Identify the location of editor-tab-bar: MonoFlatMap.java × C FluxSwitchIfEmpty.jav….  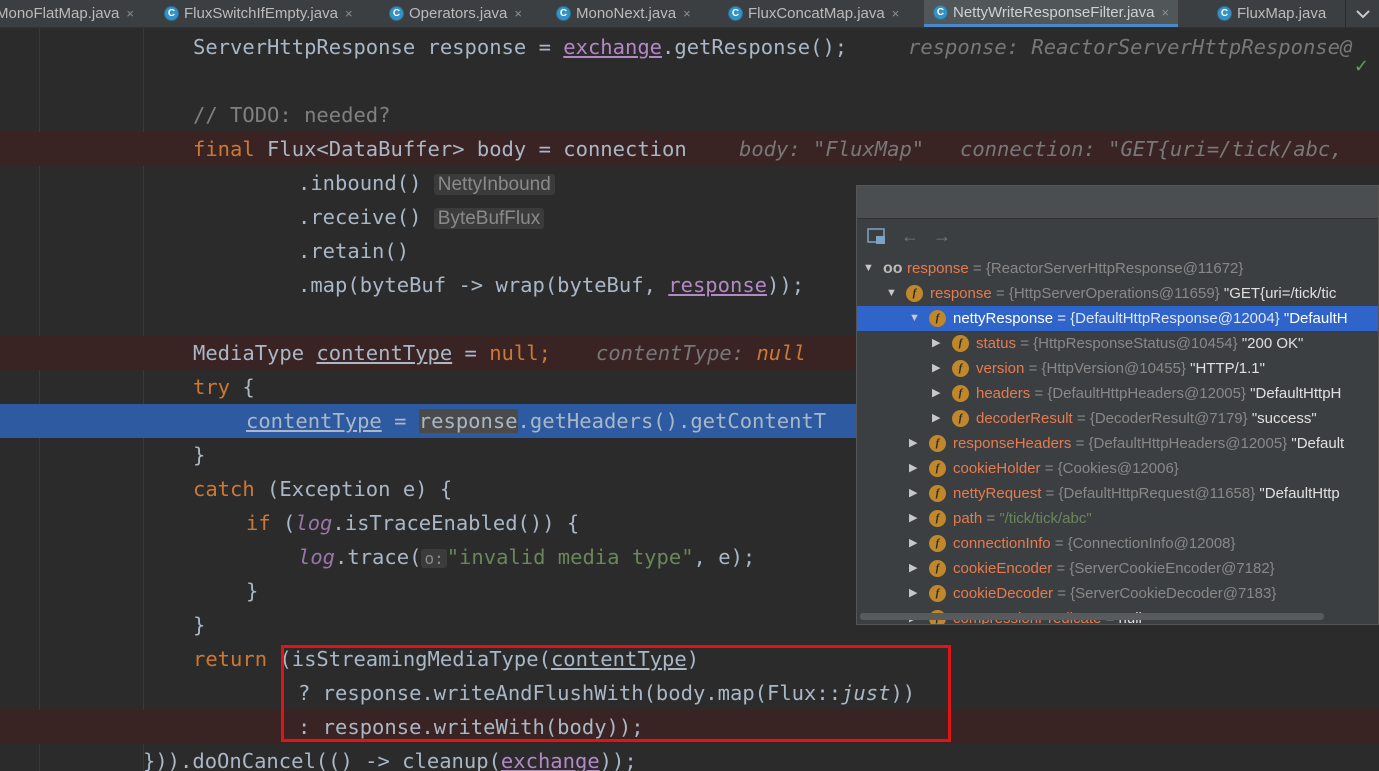
(689, 14).